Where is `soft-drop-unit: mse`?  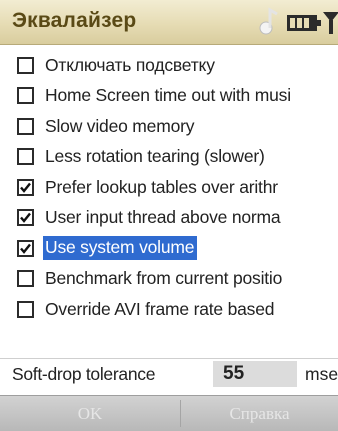 soft-drop-unit: mse is located at coordinates (321, 374).